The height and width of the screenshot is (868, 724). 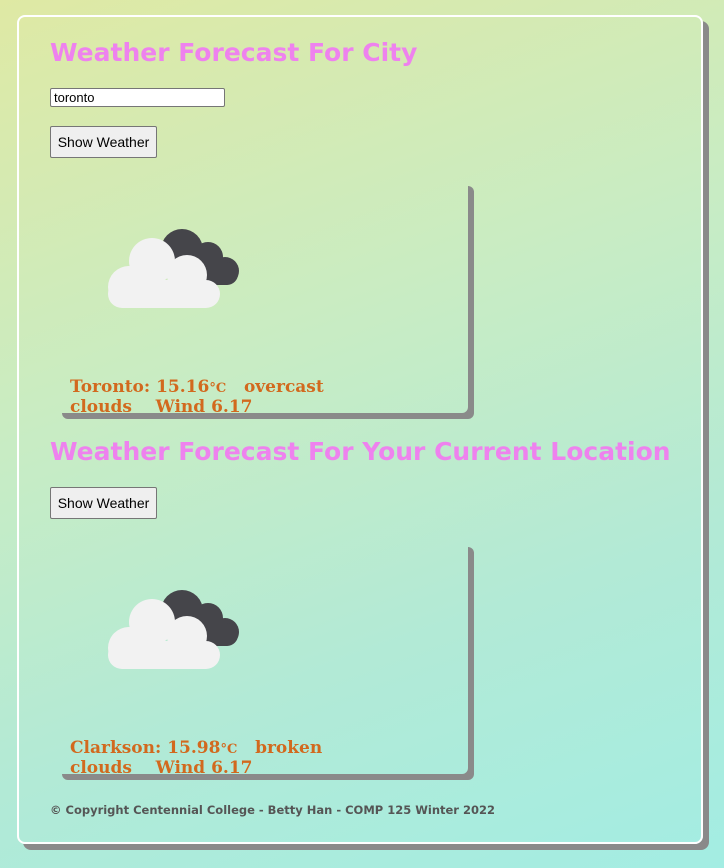 I want to click on city-temperature-unit: °C, so click(x=218, y=388).